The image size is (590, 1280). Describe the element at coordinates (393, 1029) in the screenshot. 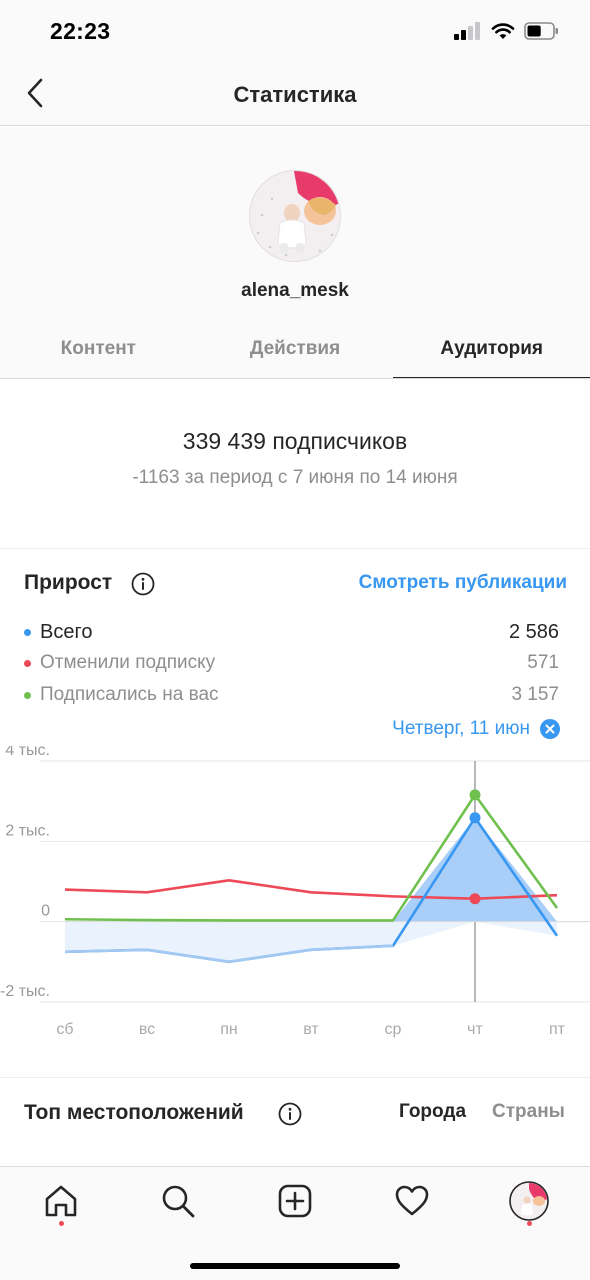

I see `x-tick-label: ср` at that location.